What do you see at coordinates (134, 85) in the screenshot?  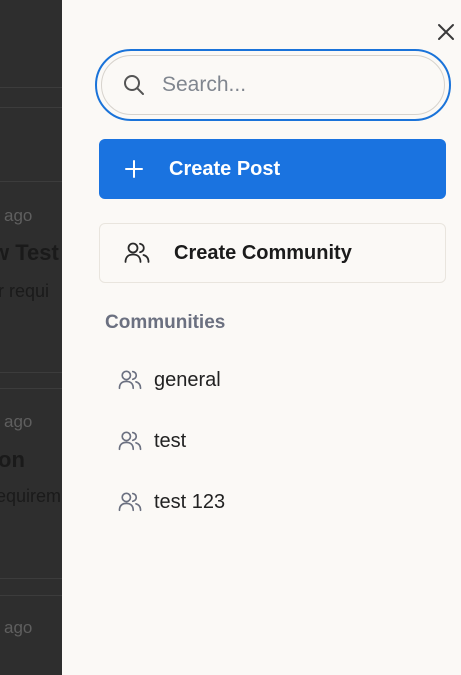 I see `search-icon` at bounding box center [134, 85].